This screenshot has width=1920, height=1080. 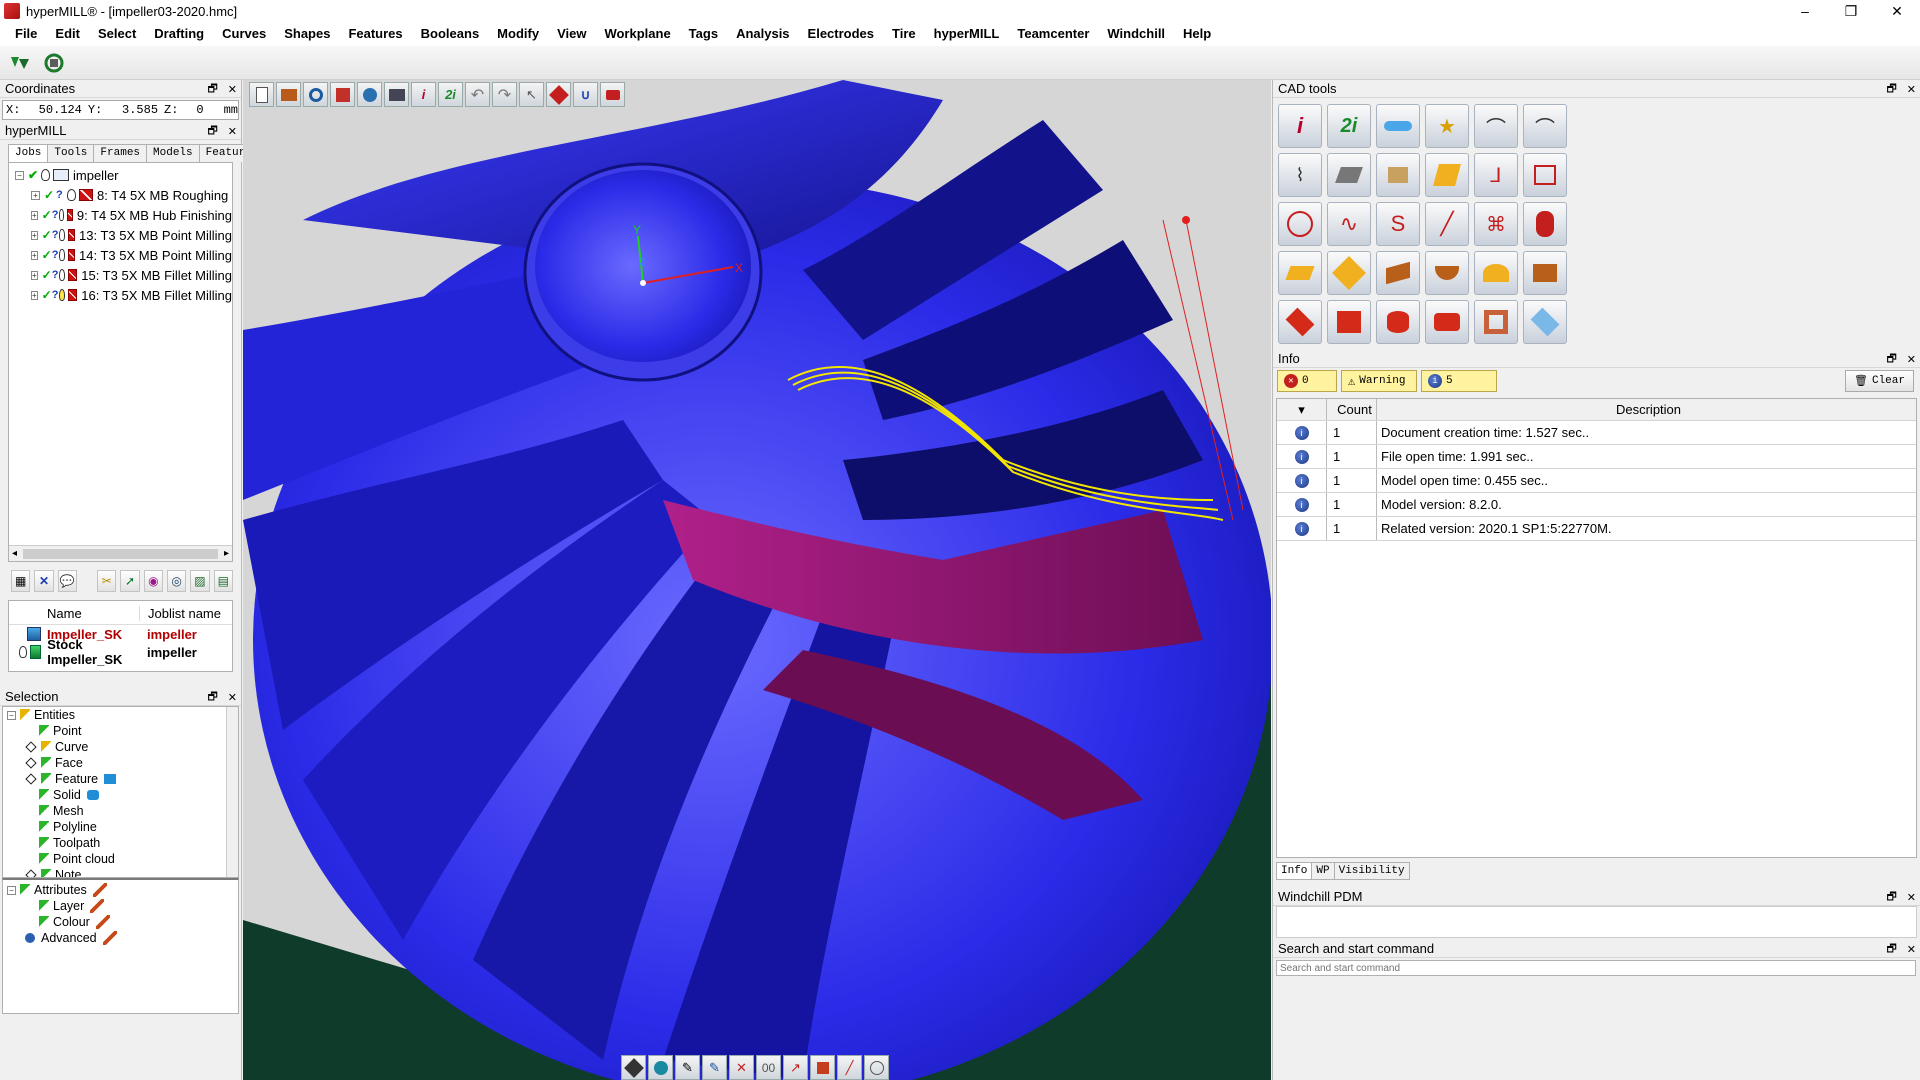 I want to click on menu-shapes: Shapes, so click(x=307, y=34).